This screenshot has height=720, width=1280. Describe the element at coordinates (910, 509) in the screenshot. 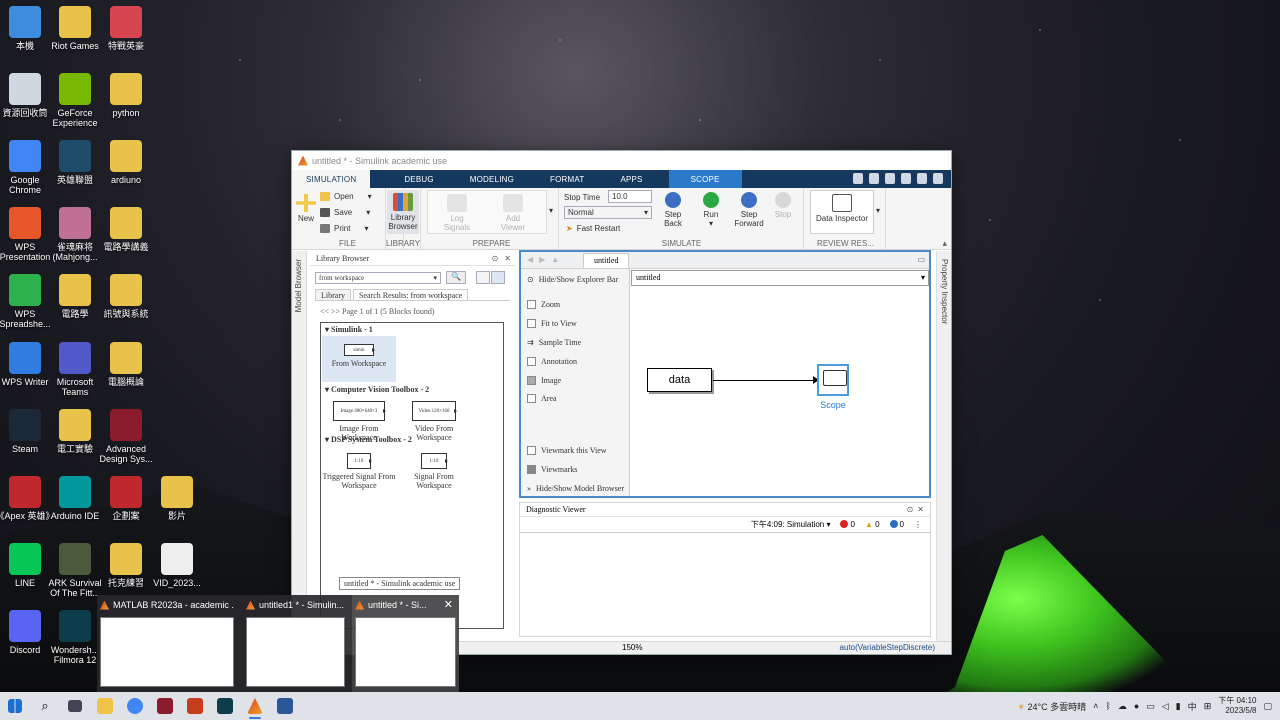

I see `diagnostic-menu-icon: ⊙` at that location.